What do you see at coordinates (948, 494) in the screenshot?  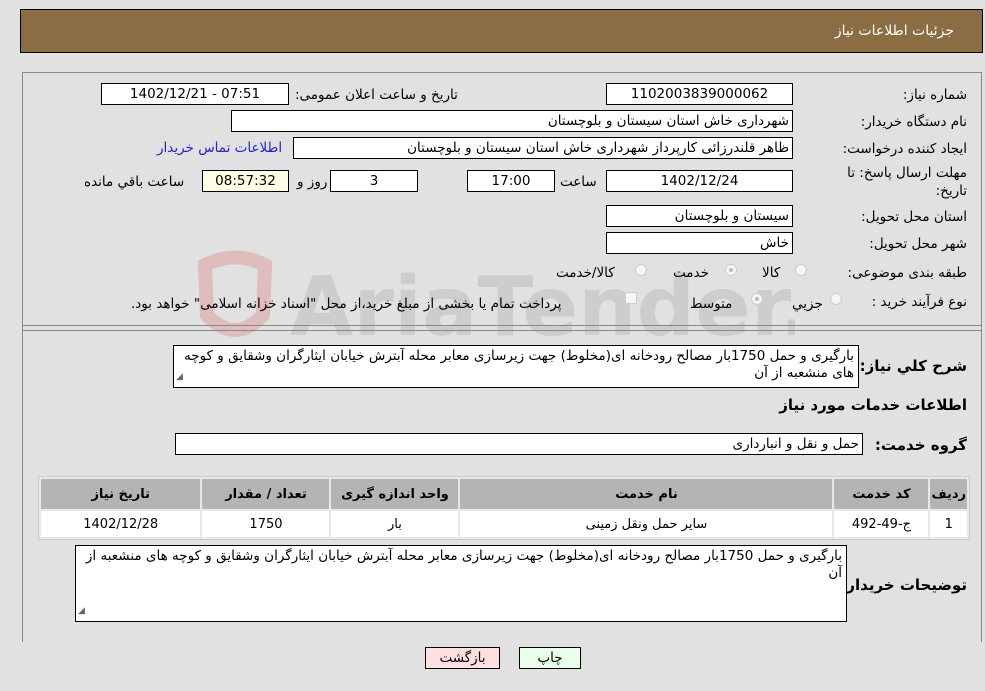 I see `col-row-number: ردیف` at bounding box center [948, 494].